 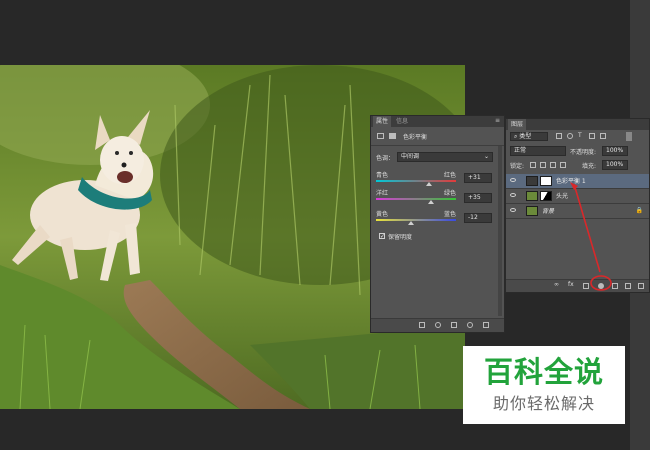 I want to click on yellow-blue-value: -12, so click(x=478, y=218).